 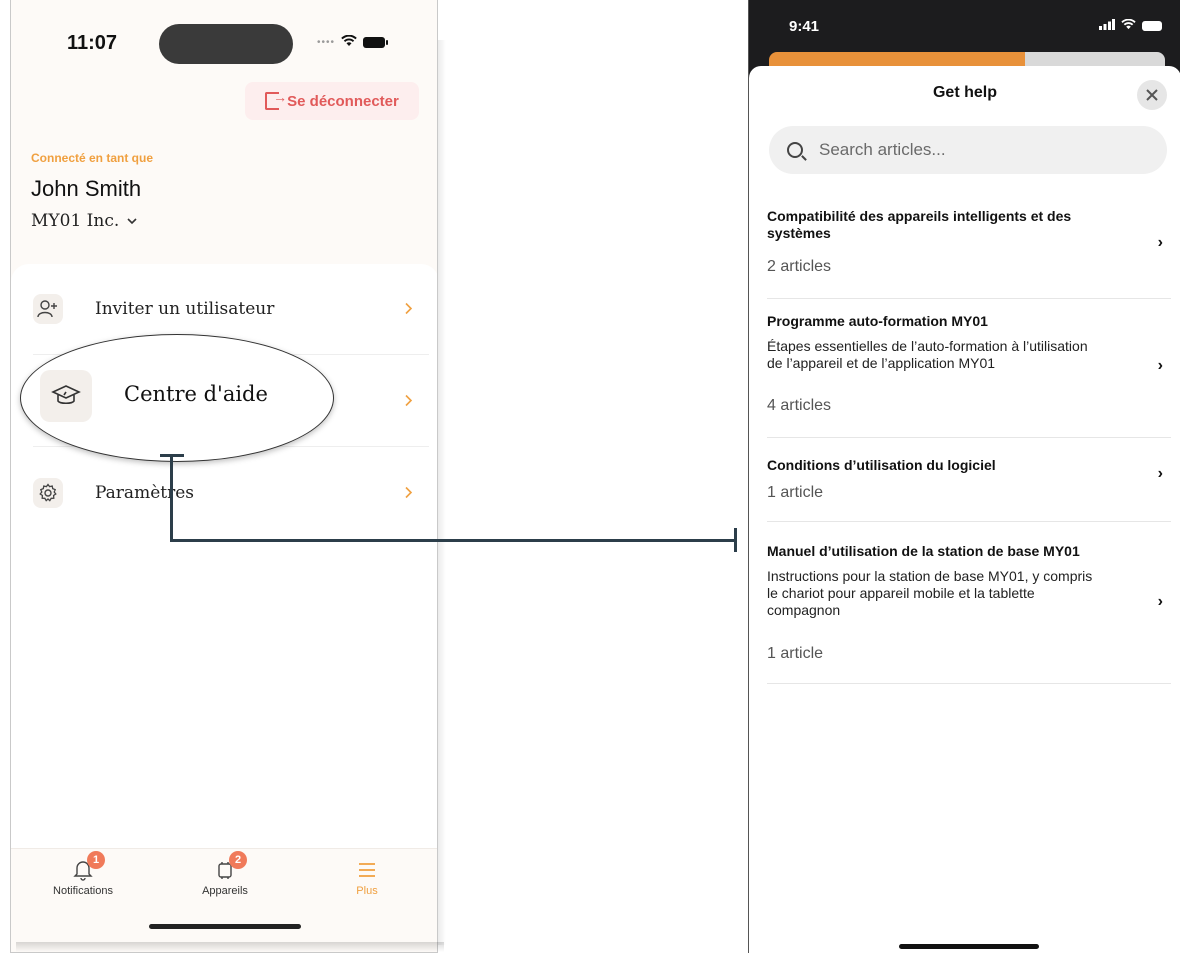 What do you see at coordinates (964, 92) in the screenshot?
I see `sheet-title: Get help` at bounding box center [964, 92].